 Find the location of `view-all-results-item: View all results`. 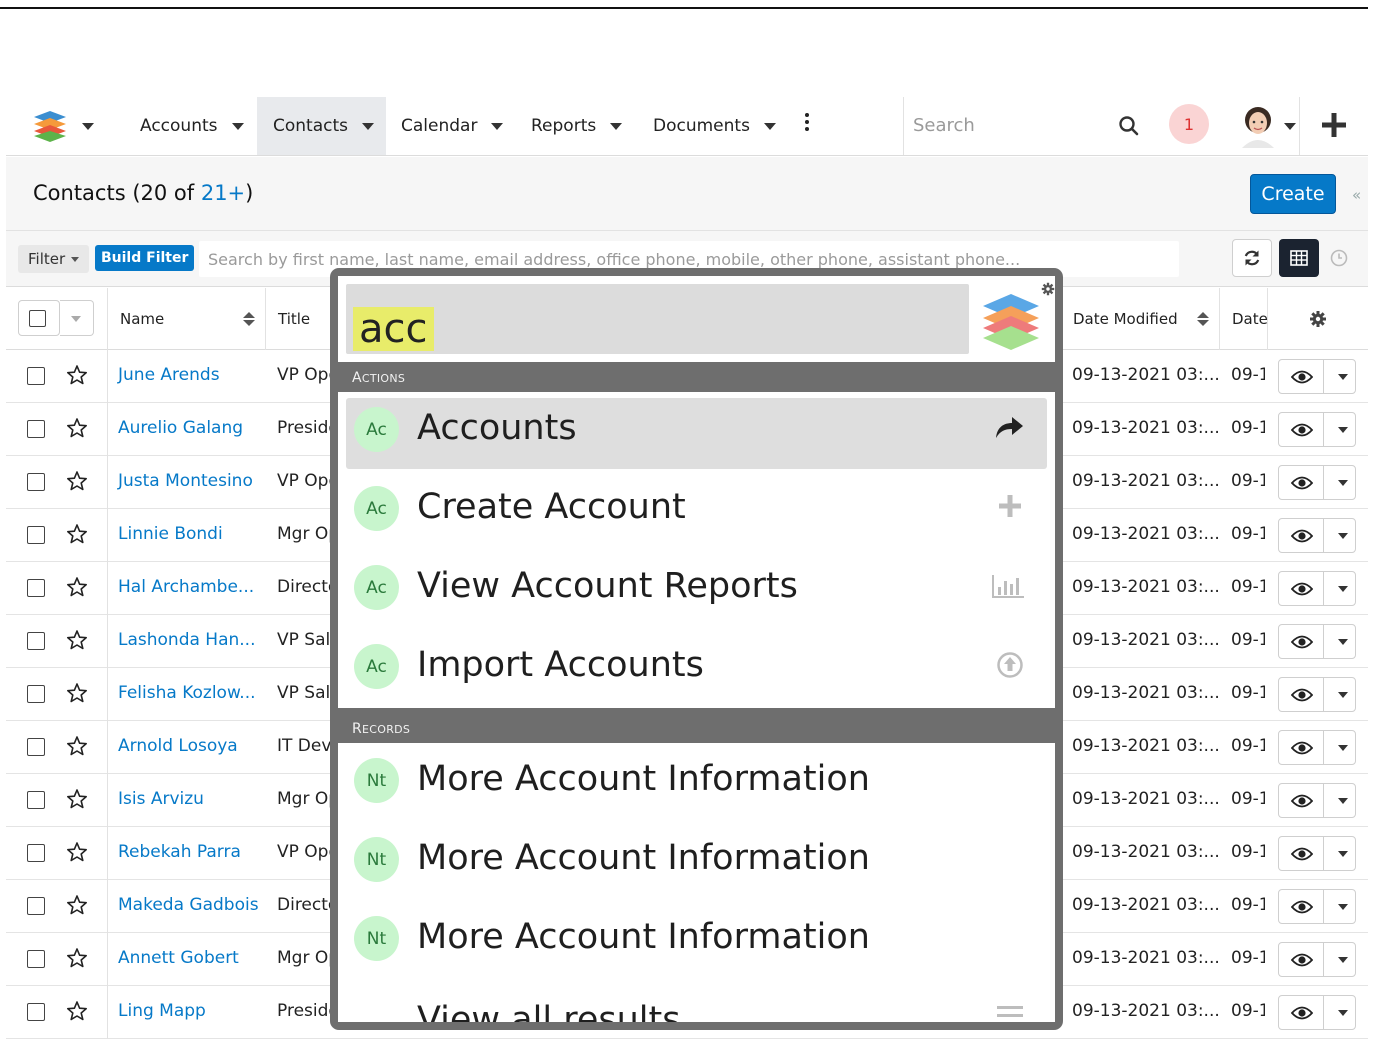

view-all-results-item: View all results is located at coordinates (696, 1001).